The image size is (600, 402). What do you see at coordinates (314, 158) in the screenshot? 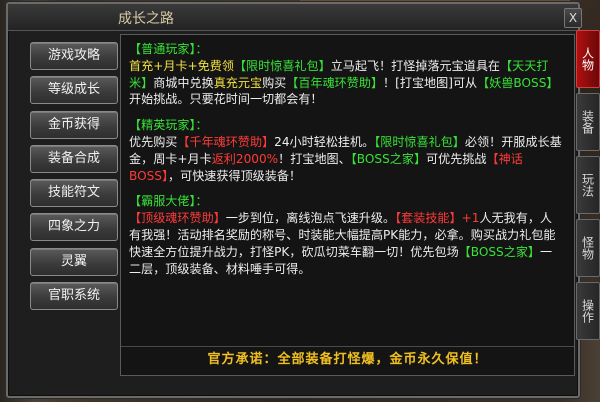
I see `guide-text: ！打宝地图、` at bounding box center [314, 158].